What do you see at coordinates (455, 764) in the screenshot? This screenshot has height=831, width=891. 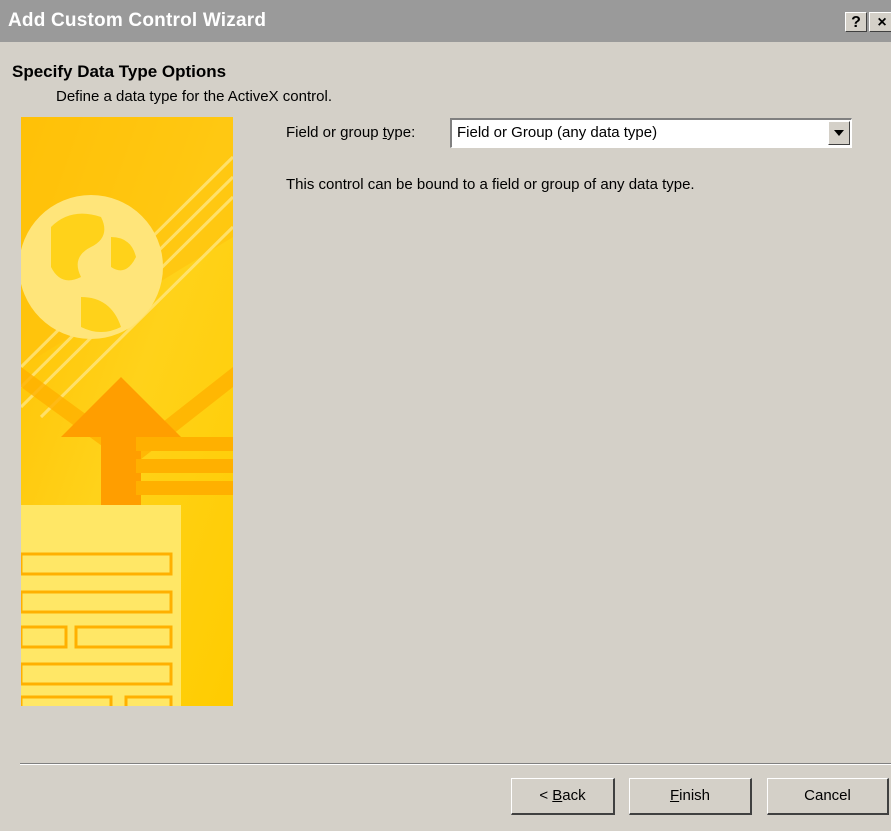 I see `footer-separator` at bounding box center [455, 764].